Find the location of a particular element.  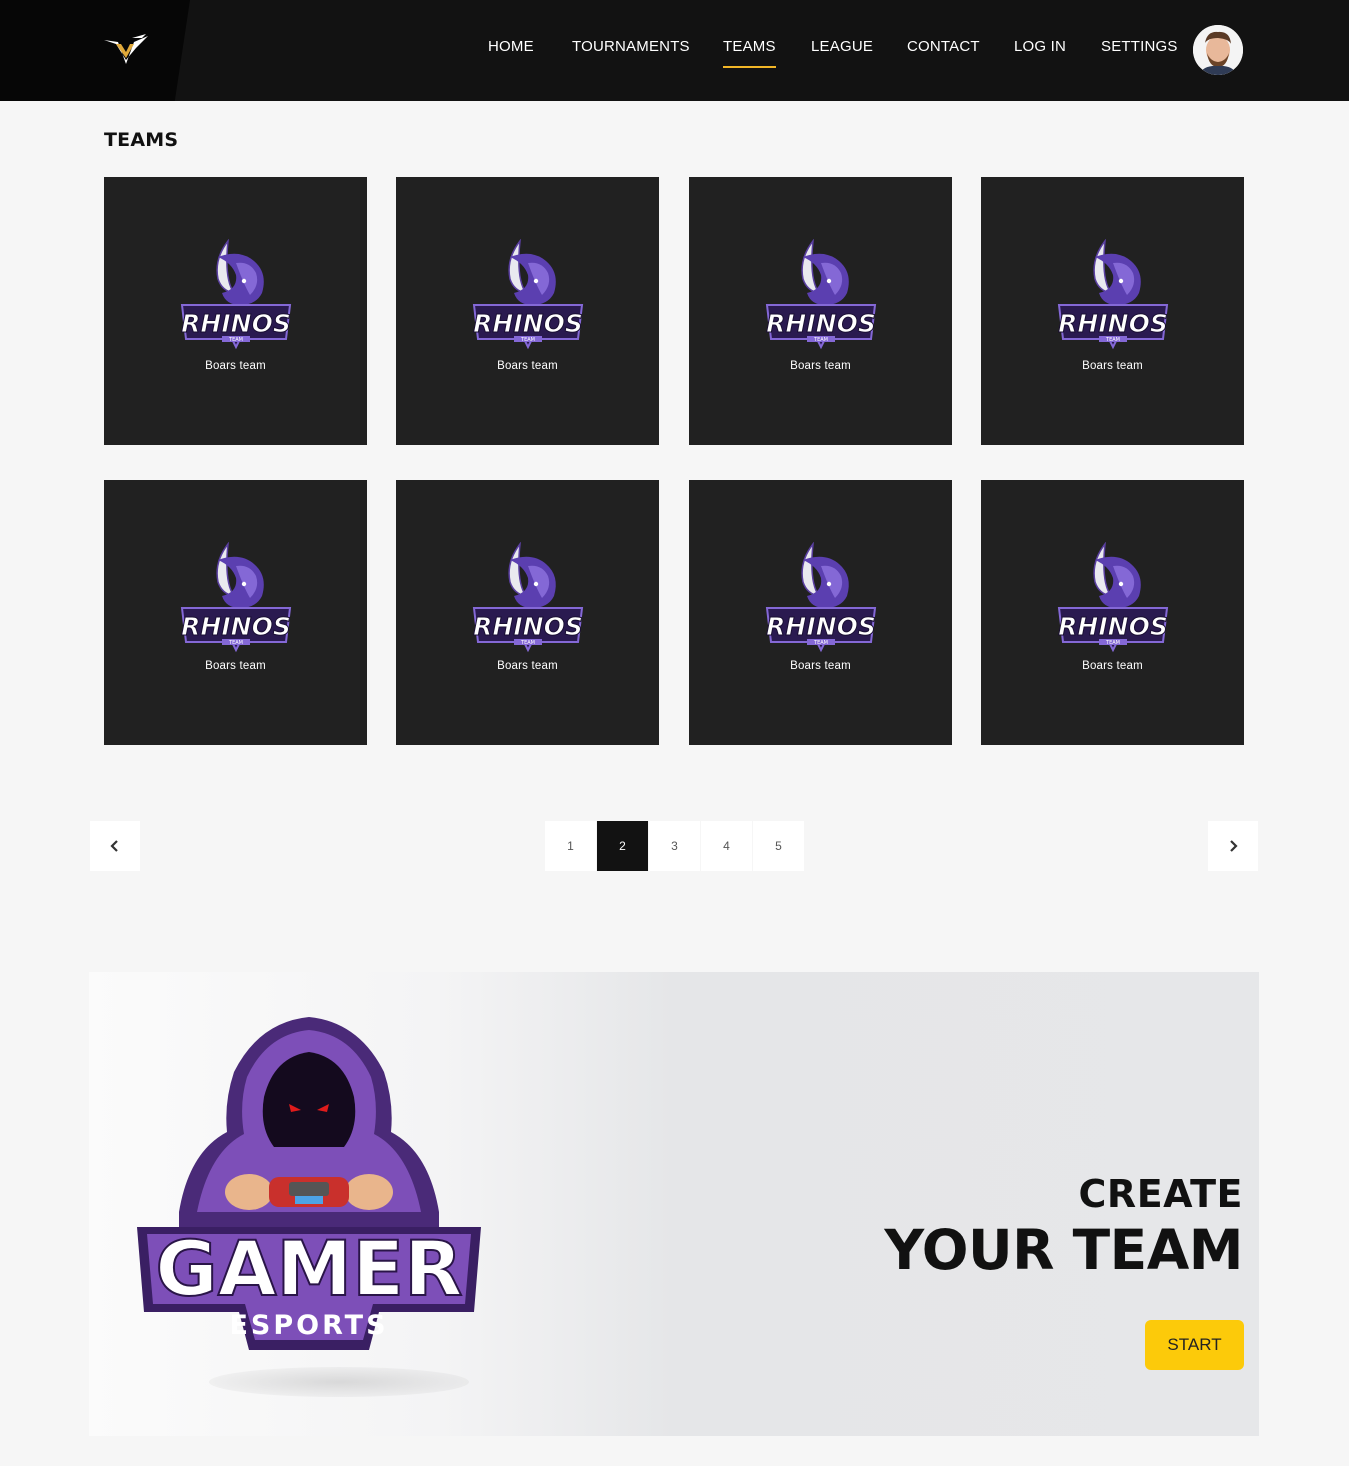

nav-item-login: LOG IN is located at coordinates (1040, 46).